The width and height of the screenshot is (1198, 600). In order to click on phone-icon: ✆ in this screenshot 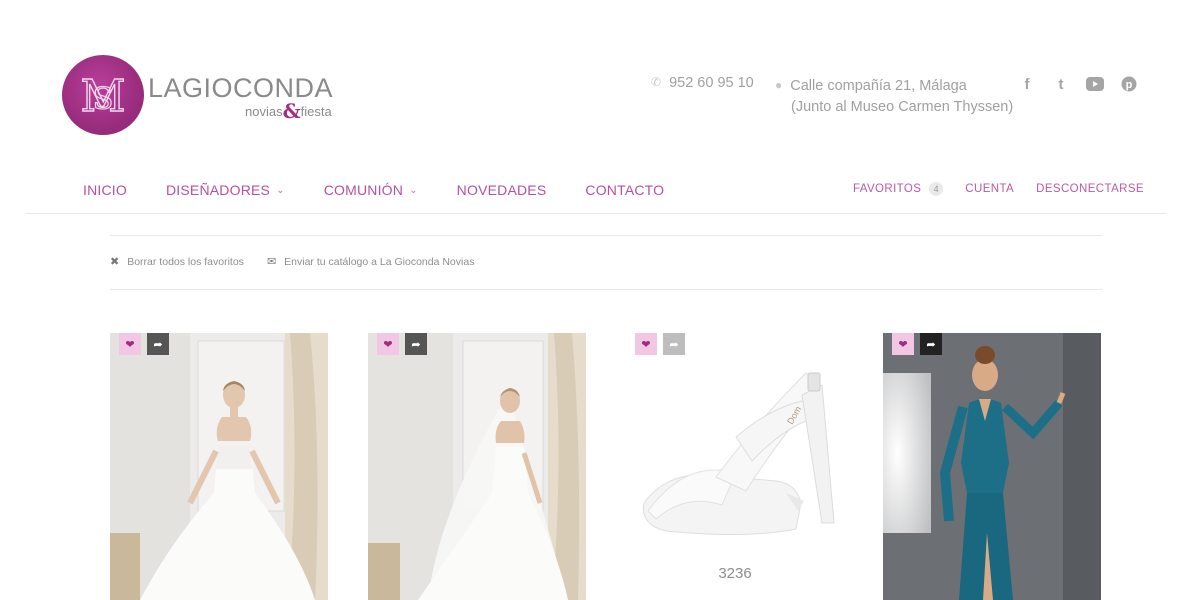, I will do `click(656, 82)`.